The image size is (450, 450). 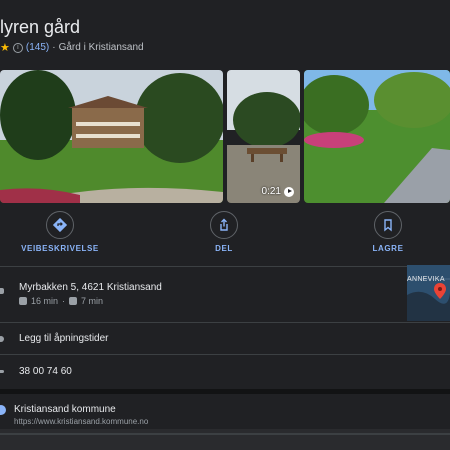 What do you see at coordinates (271, 191) in the screenshot?
I see `video-duration-text: 0:21` at bounding box center [271, 191].